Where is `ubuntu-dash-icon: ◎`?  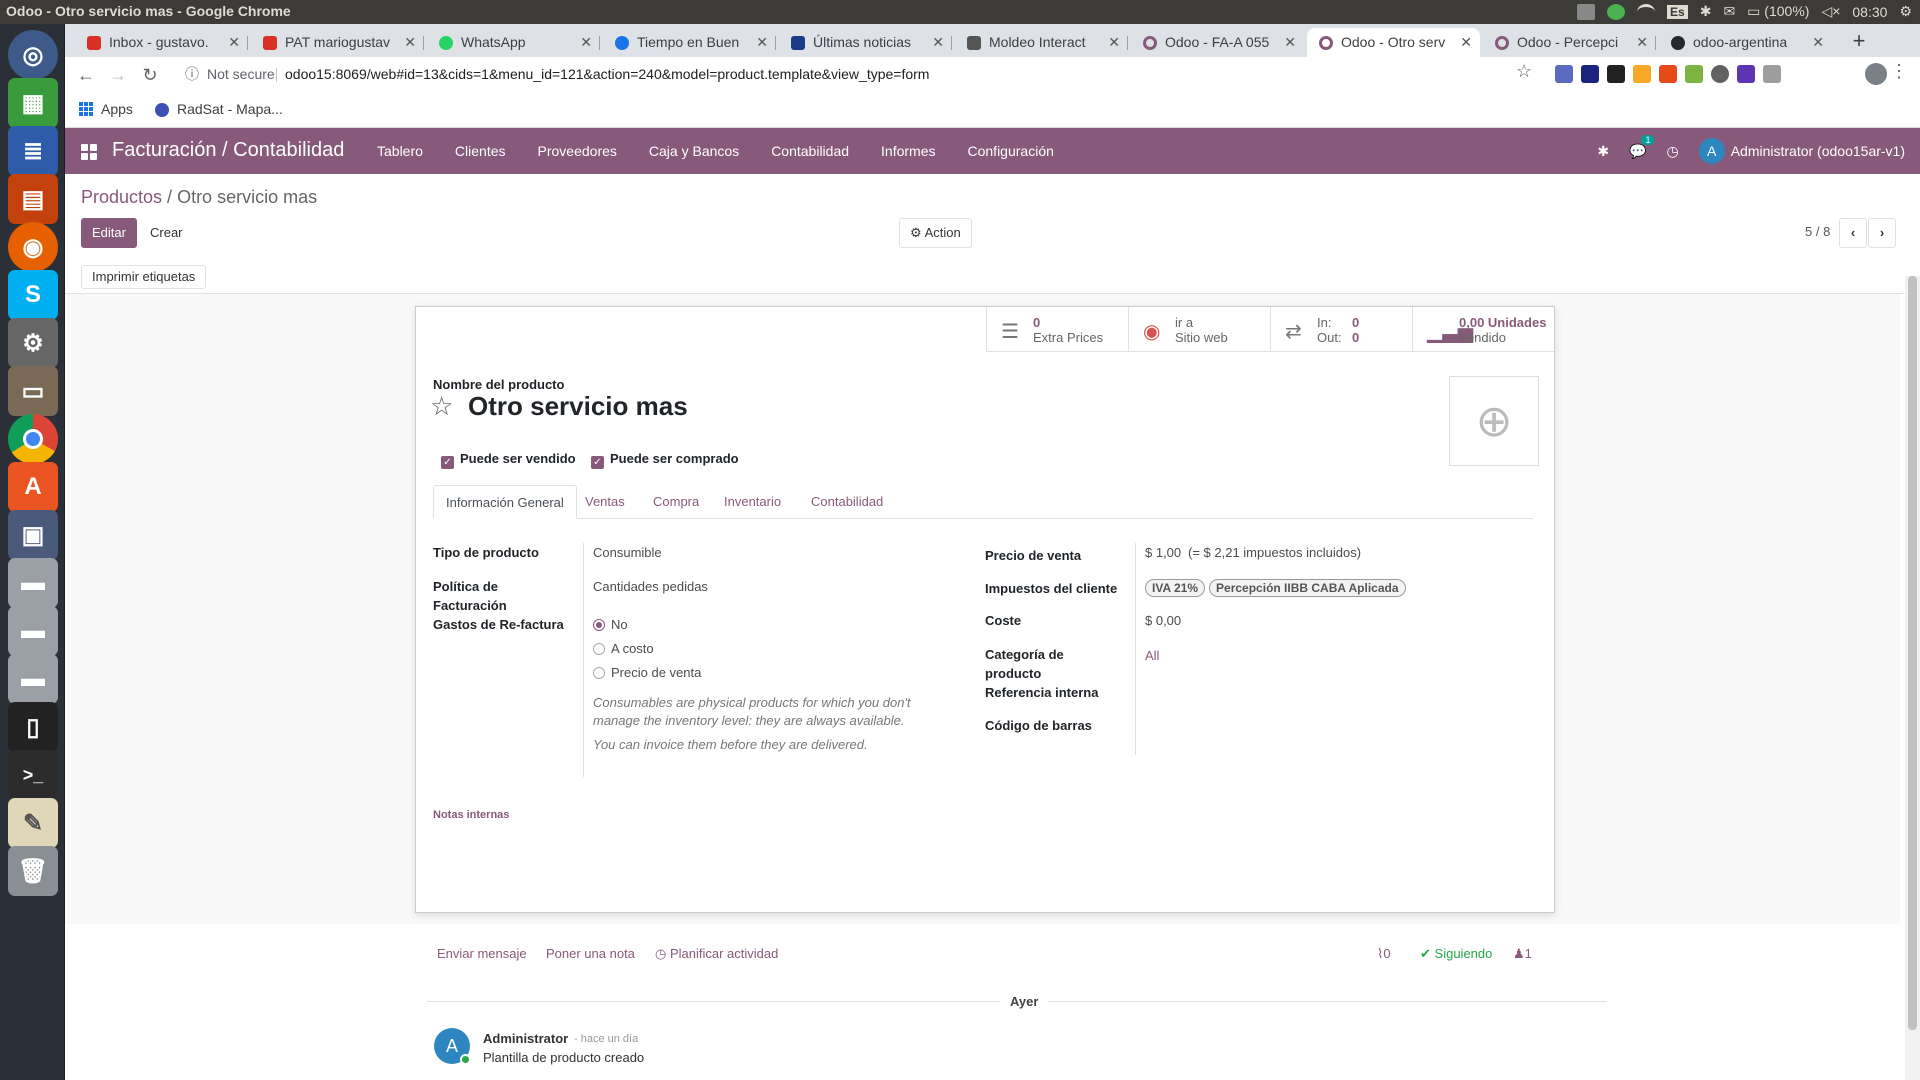
ubuntu-dash-icon: ◎ is located at coordinates (33, 55).